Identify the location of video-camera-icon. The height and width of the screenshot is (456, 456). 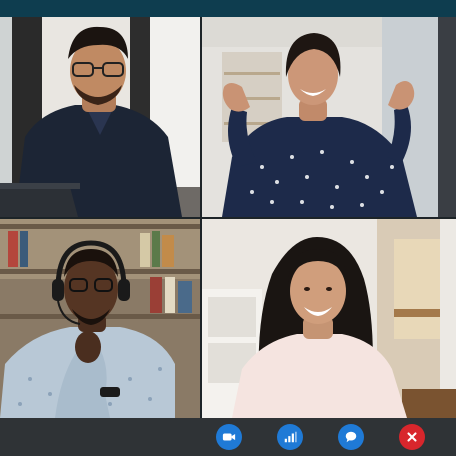
(229, 437).